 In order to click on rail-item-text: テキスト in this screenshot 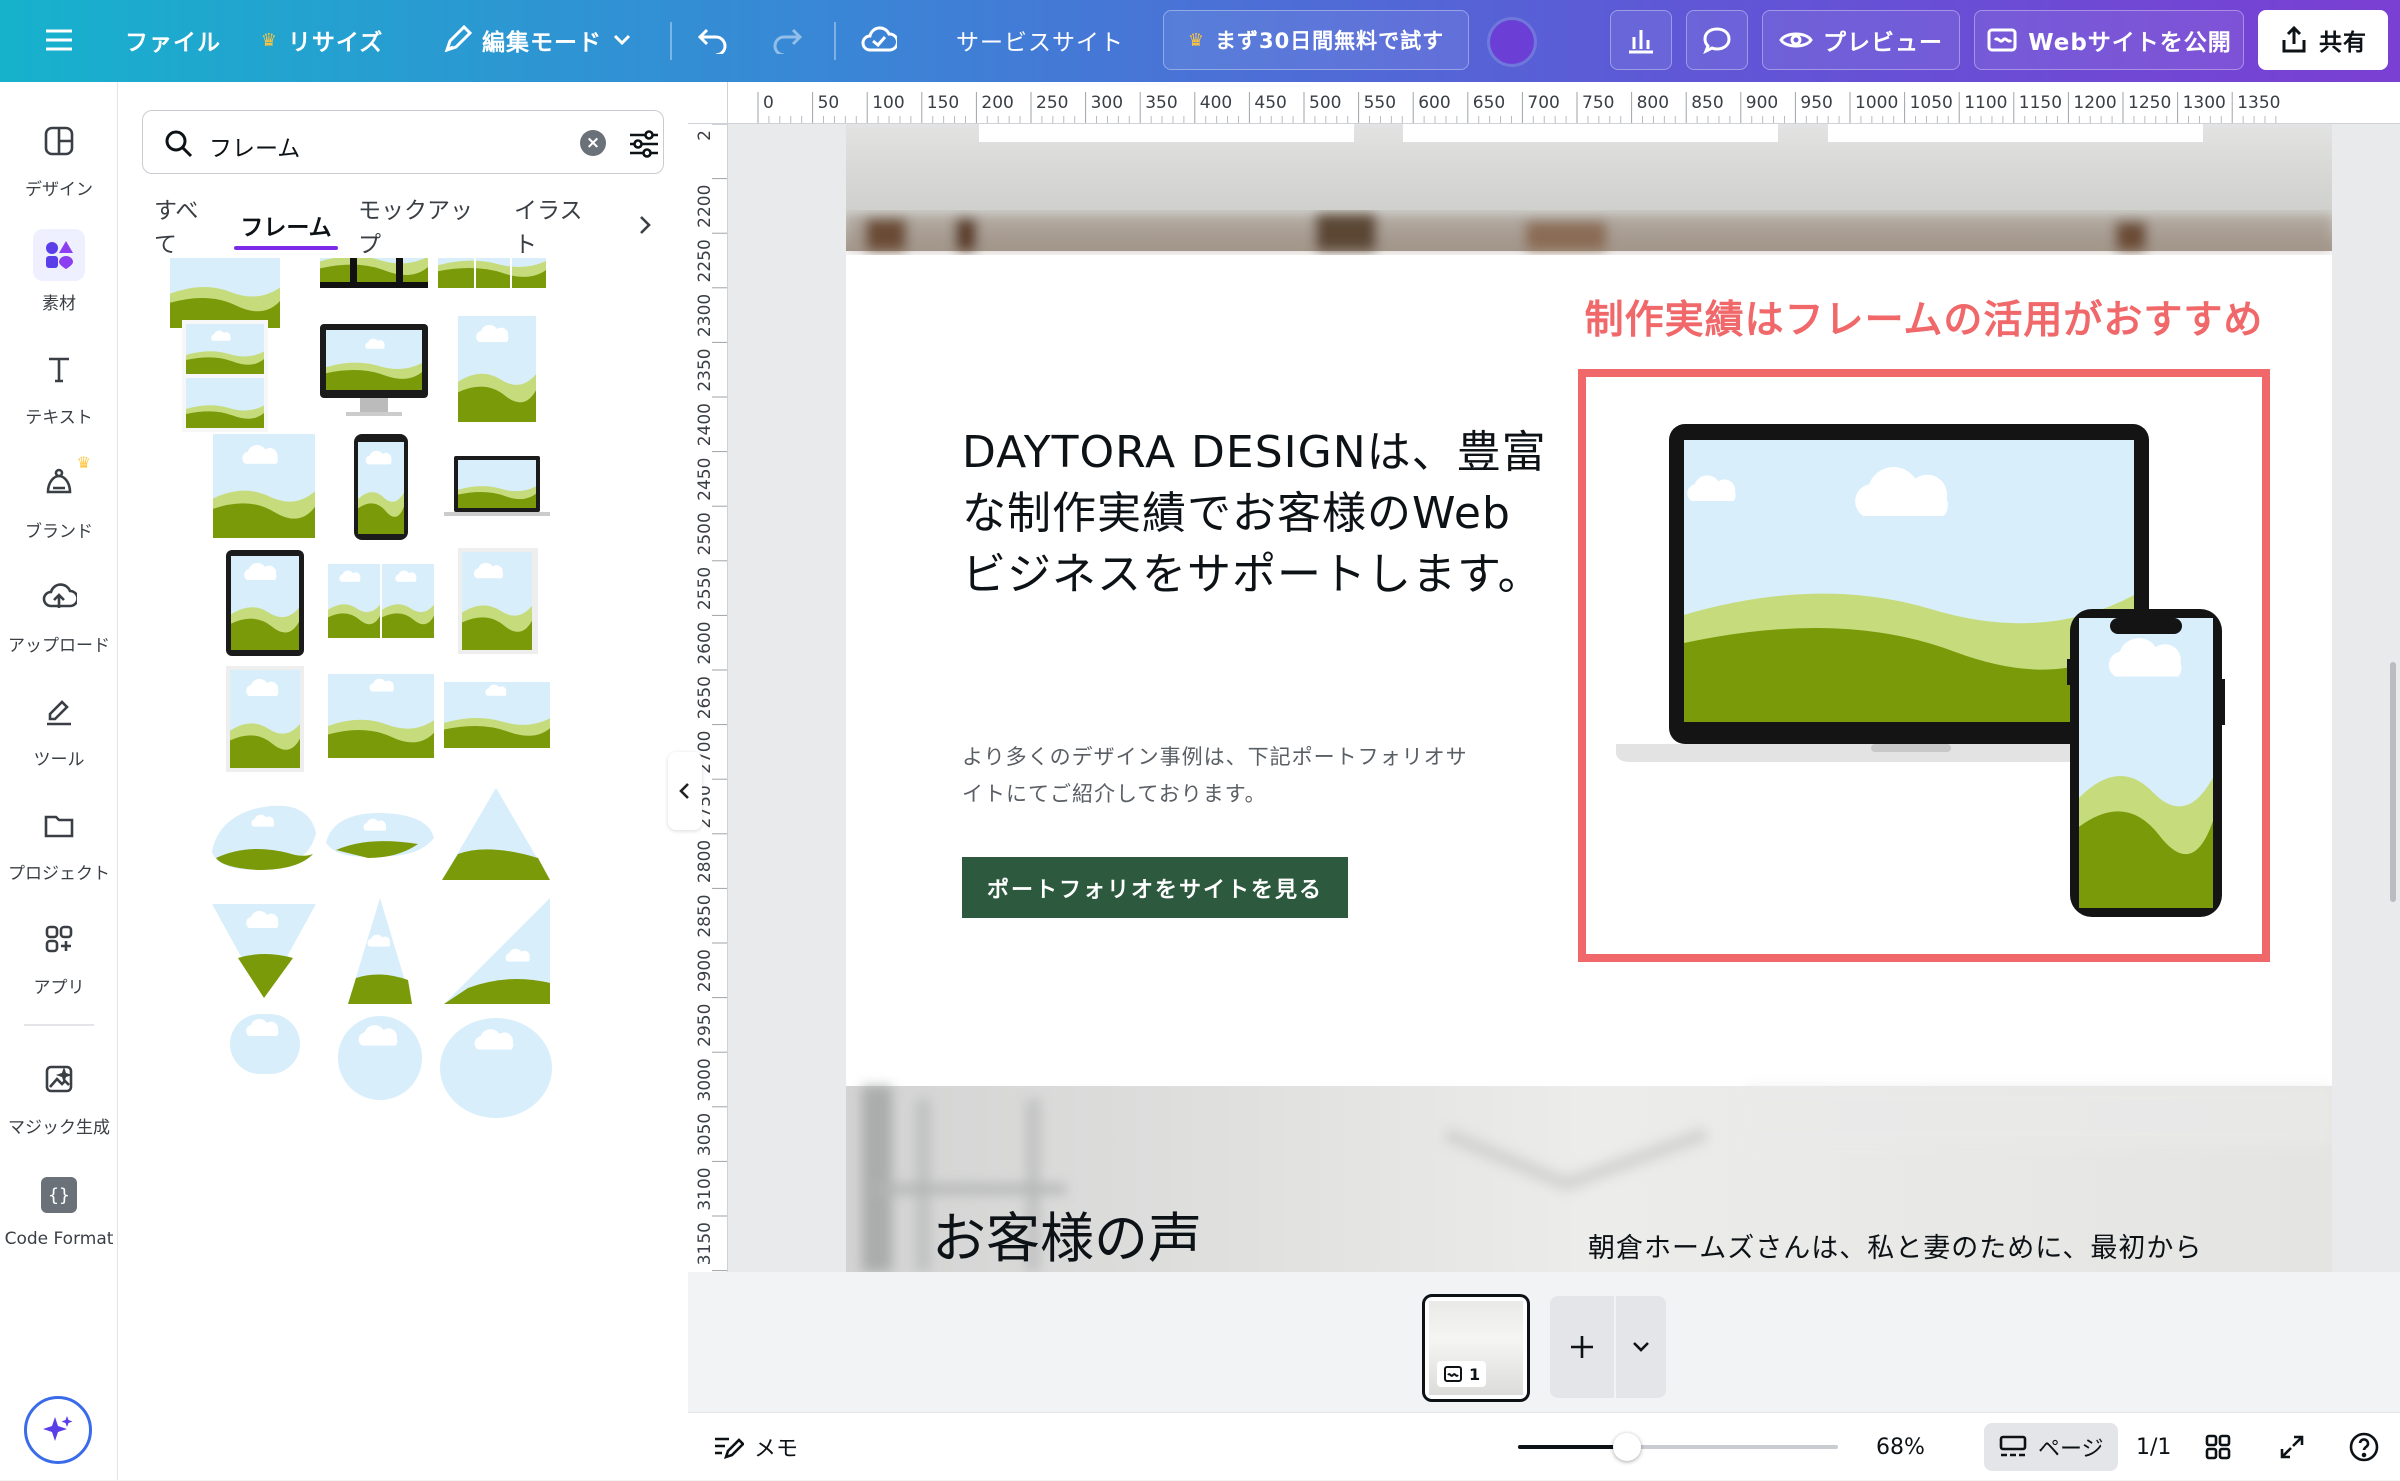, I will do `click(59, 385)`.